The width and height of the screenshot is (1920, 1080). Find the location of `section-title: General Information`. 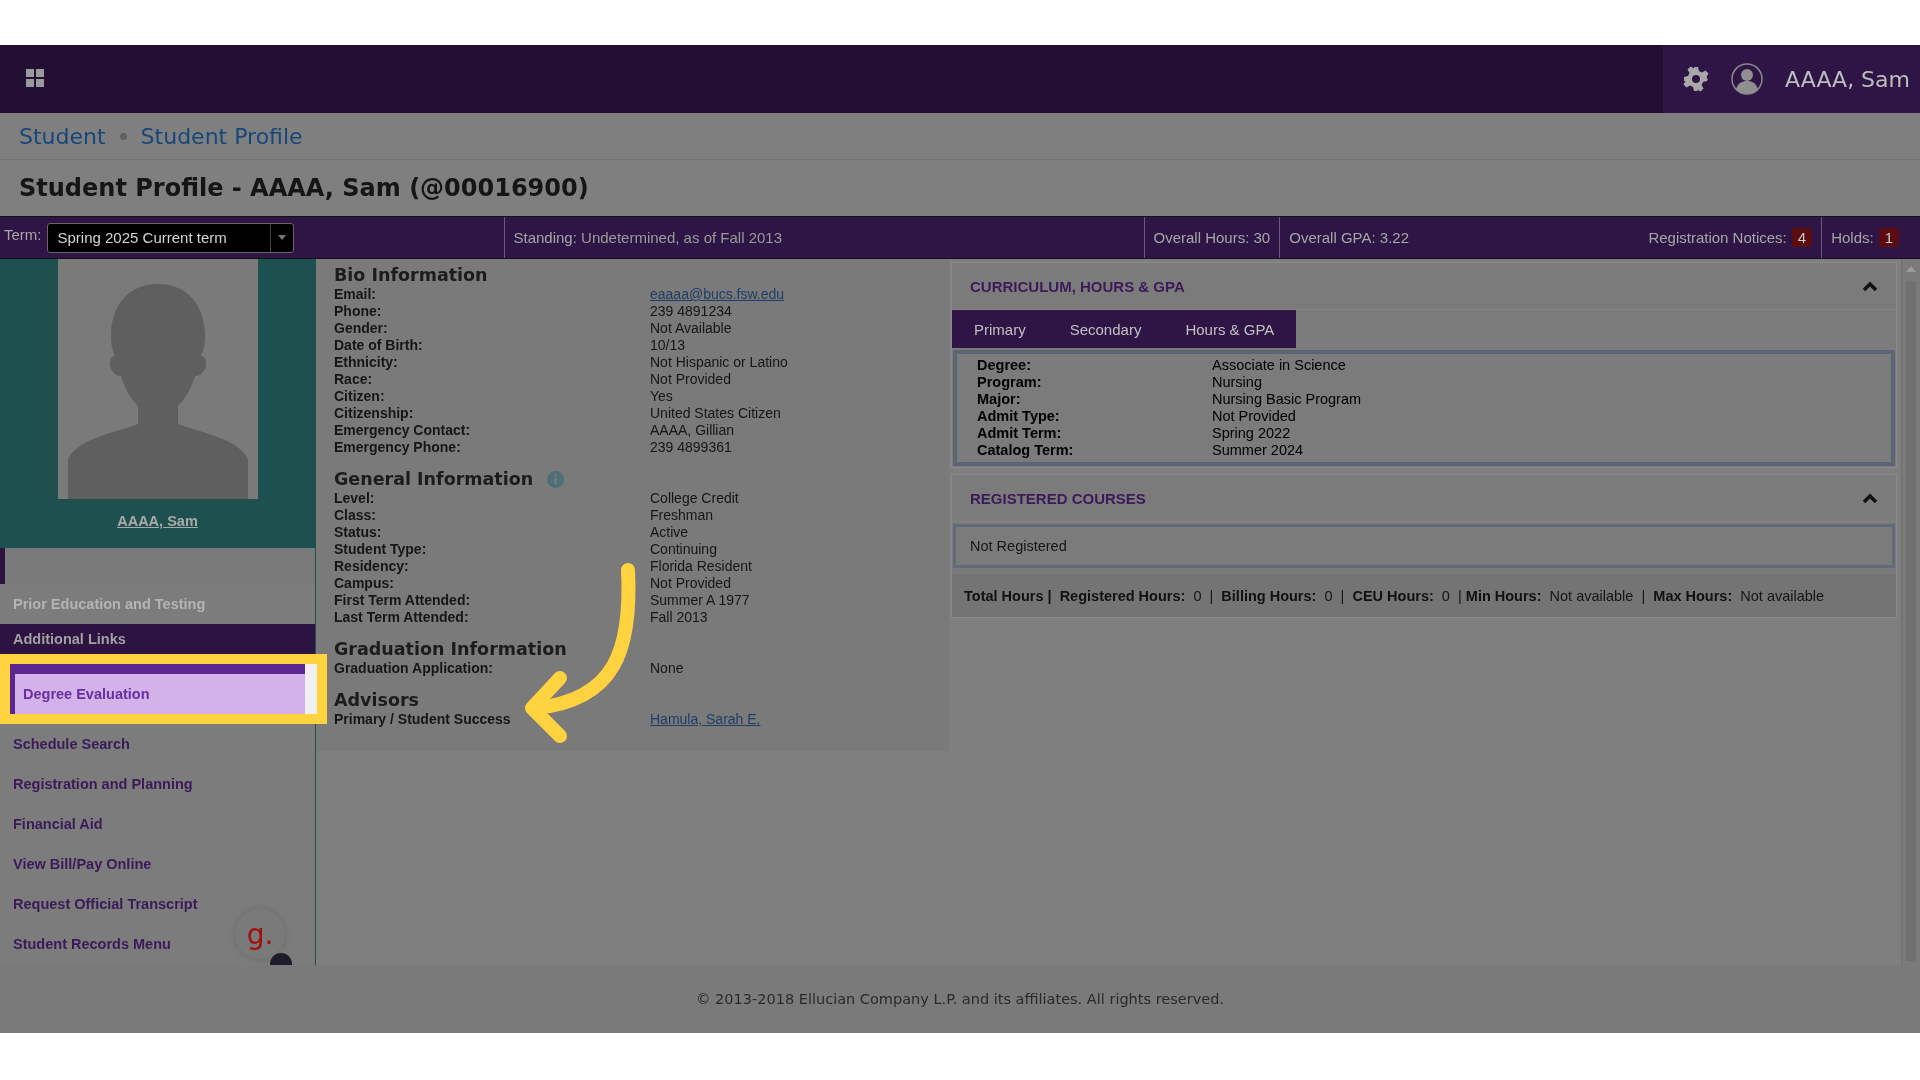

section-title: General Information is located at coordinates (434, 479).